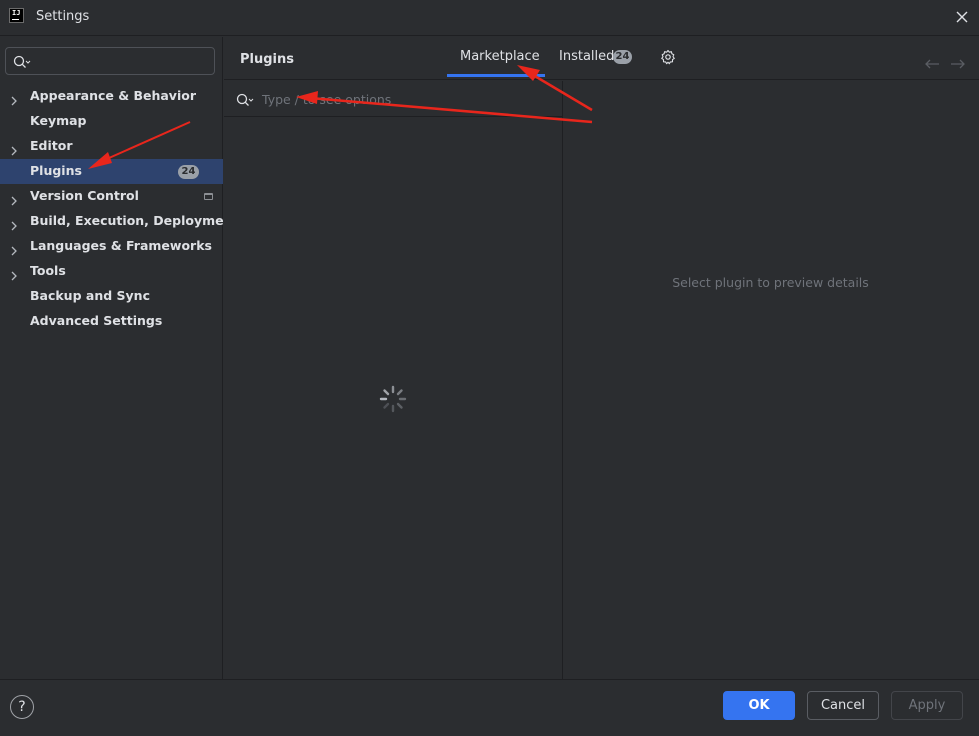 The image size is (979, 736). What do you see at coordinates (111, 321) in the screenshot?
I see `sidebar-item-advanced-settings: Advanced Settings` at bounding box center [111, 321].